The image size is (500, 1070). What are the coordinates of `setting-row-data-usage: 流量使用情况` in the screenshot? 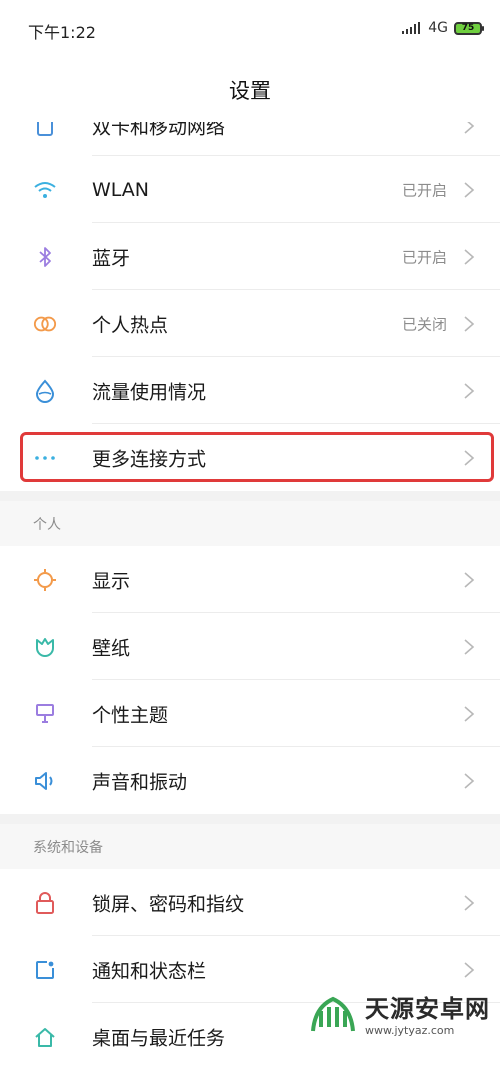 It's located at (250, 390).